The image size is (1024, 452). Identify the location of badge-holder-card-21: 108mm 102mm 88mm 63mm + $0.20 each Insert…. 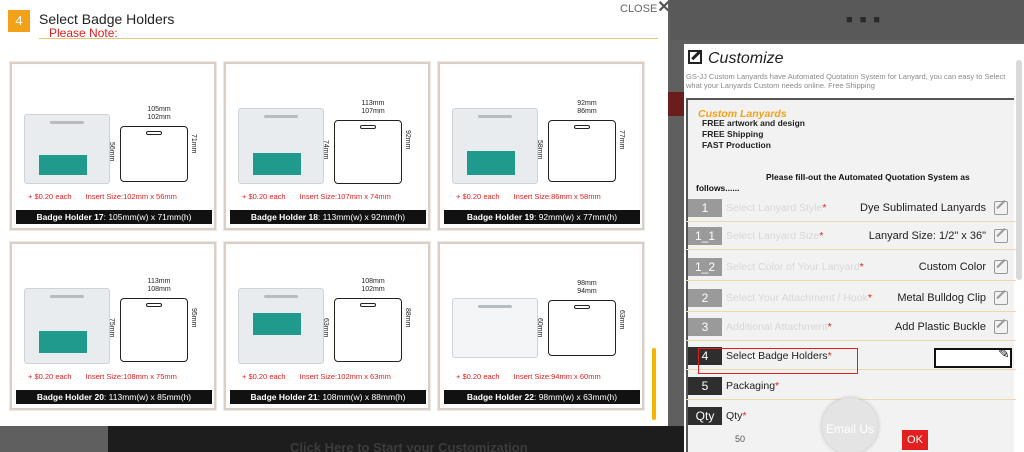
(327, 326).